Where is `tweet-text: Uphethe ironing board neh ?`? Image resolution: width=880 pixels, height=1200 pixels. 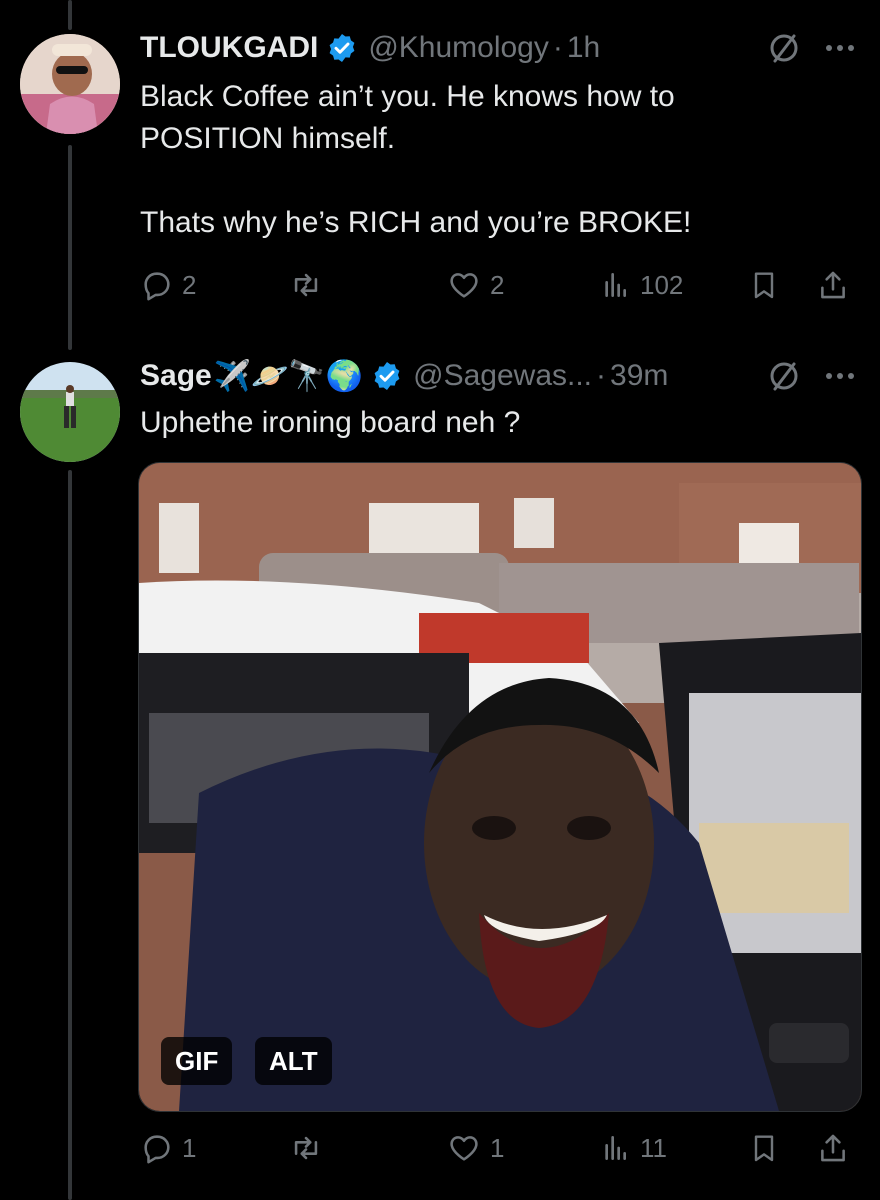 tweet-text: Uphethe ironing board neh ? is located at coordinates (330, 422).